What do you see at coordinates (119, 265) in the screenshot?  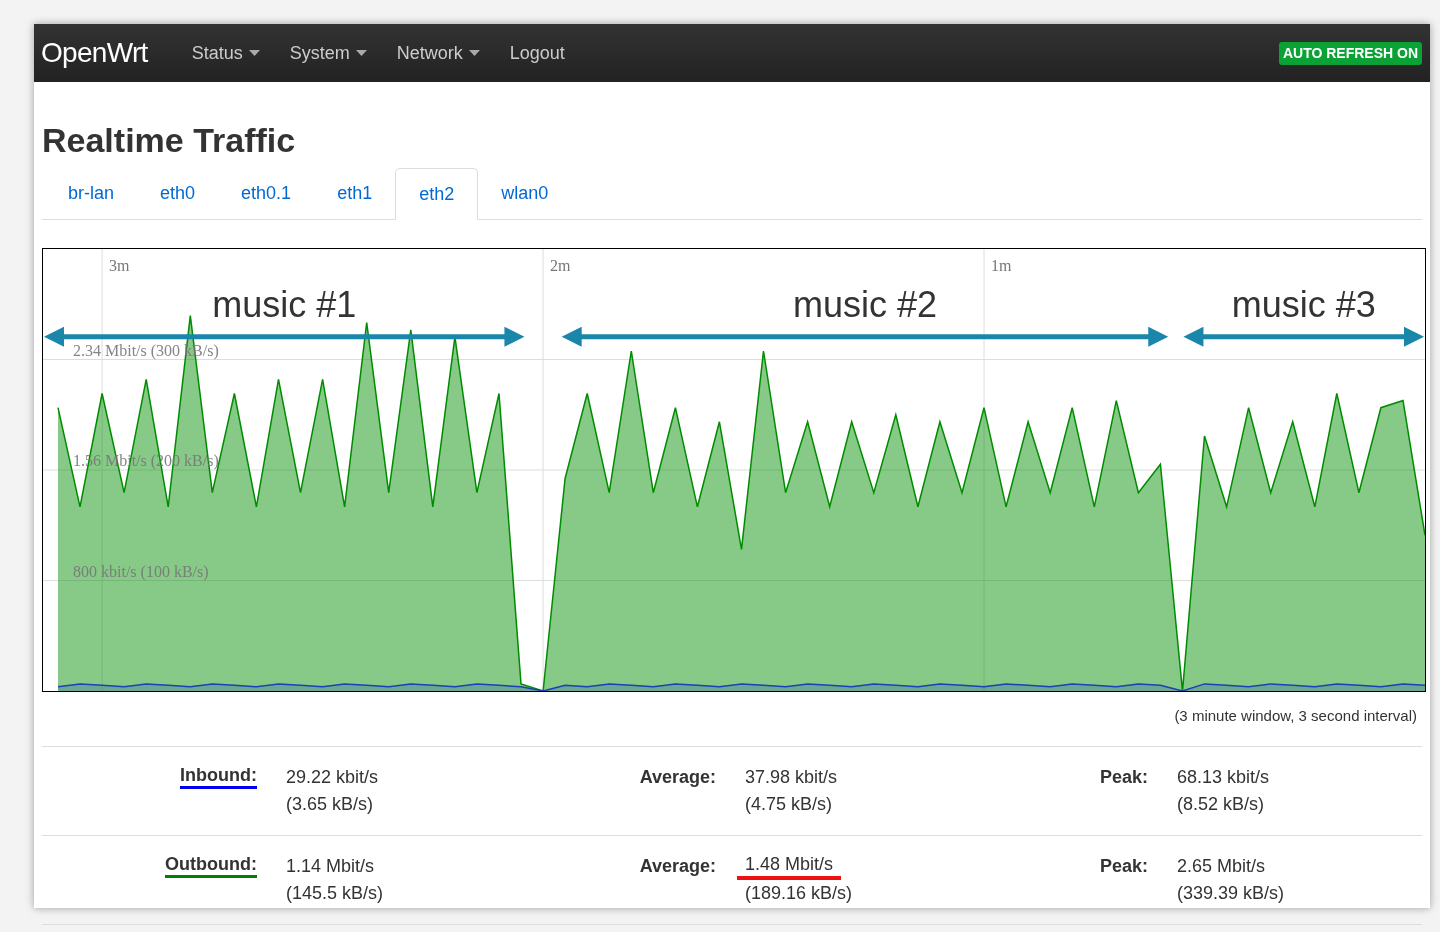 I see `axis-label: 3m` at bounding box center [119, 265].